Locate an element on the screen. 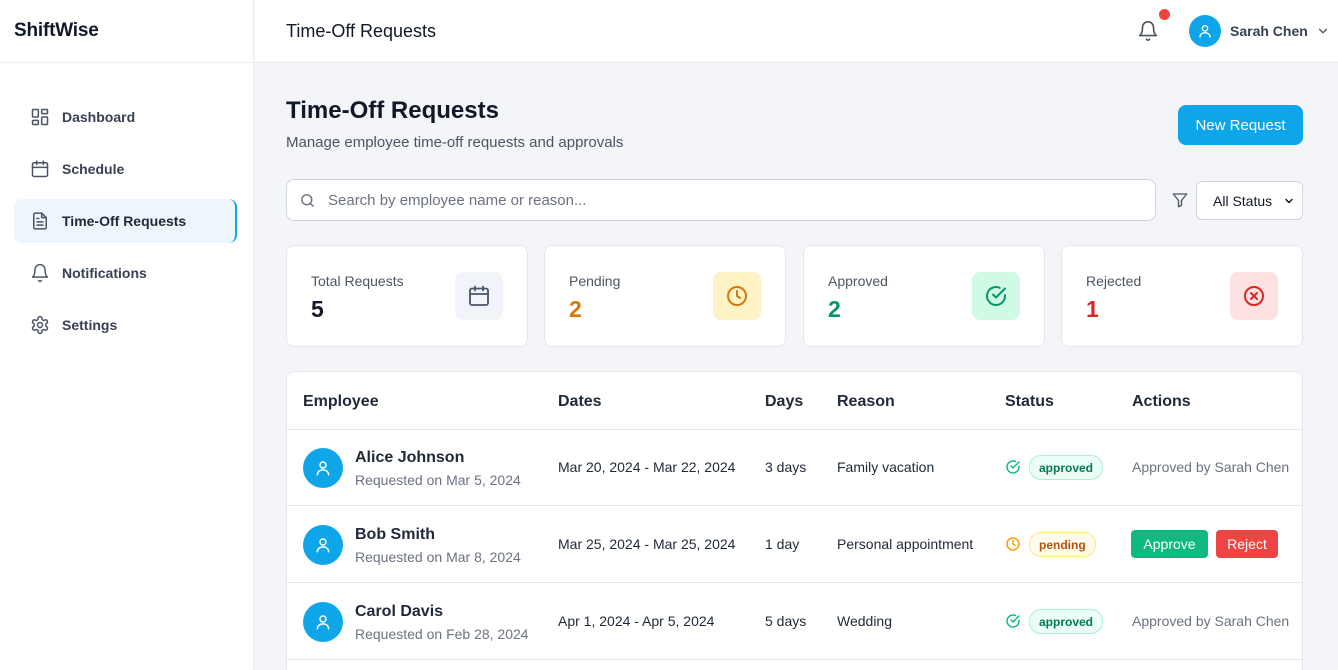  notification-bell-icon is located at coordinates (1148, 31).